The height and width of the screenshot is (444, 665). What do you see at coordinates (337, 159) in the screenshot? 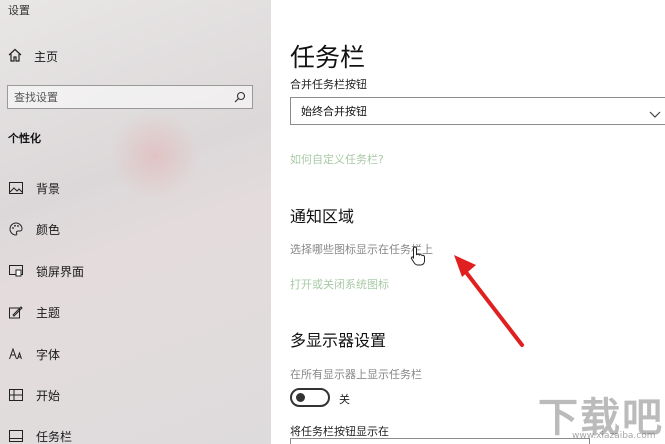
I see `customize-taskbar-link: 如何自定义任务栏?` at bounding box center [337, 159].